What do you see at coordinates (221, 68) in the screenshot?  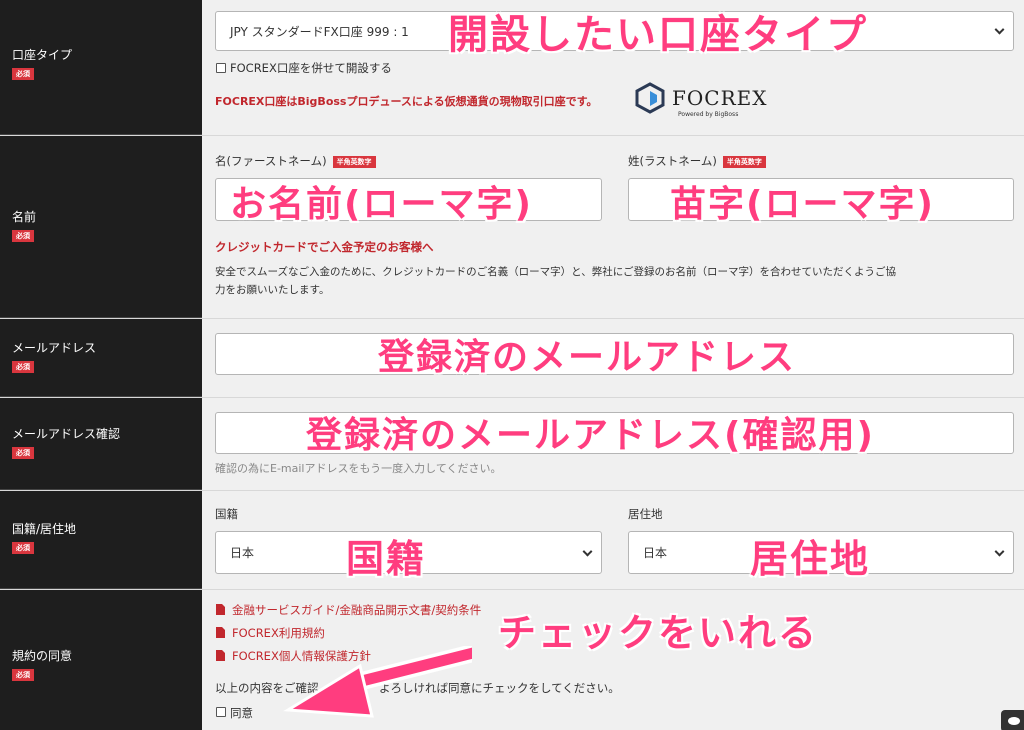 I see `focrex-checkbox` at bounding box center [221, 68].